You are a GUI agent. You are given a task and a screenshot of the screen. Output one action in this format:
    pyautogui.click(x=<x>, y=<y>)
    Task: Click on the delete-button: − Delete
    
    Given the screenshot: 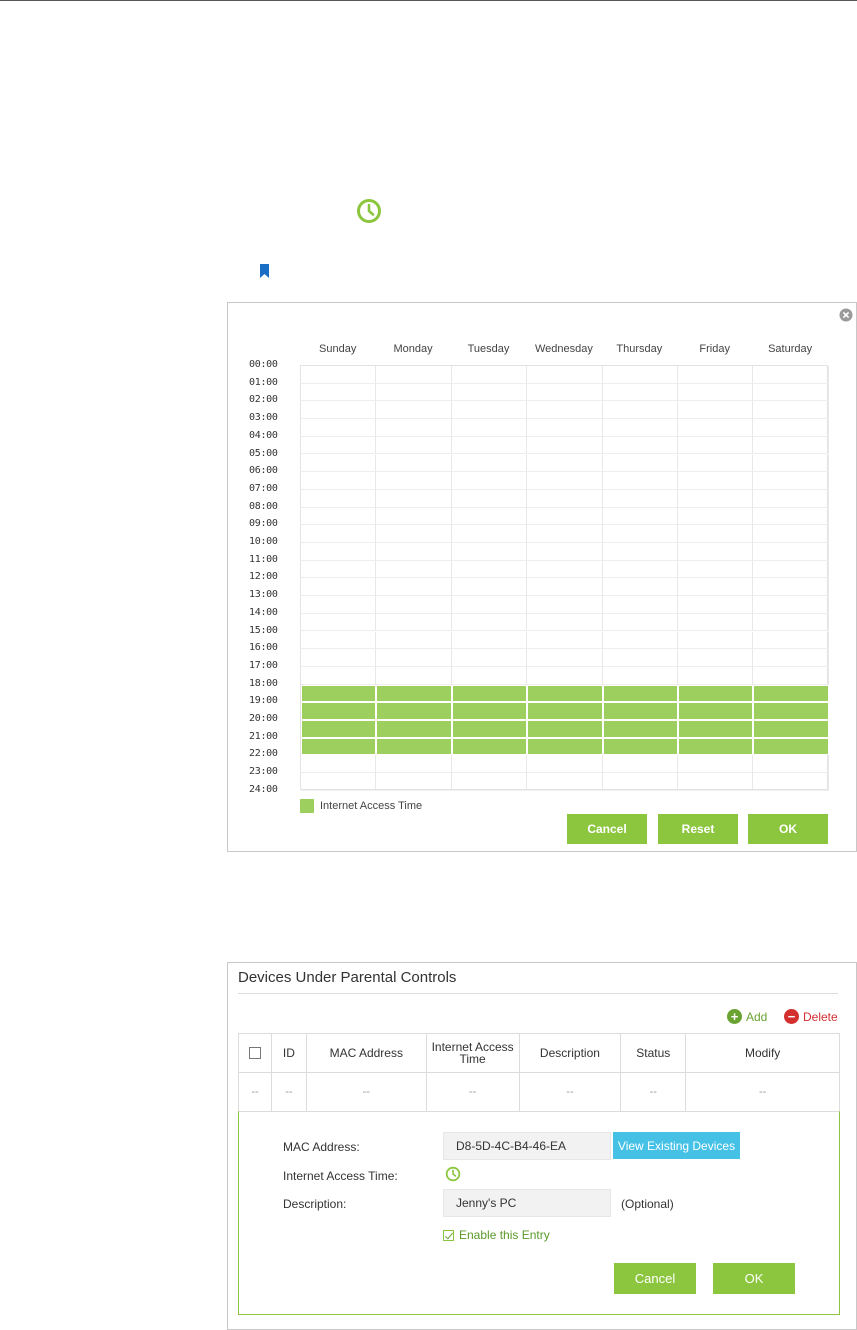 What is the action you would take?
    pyautogui.click(x=811, y=1016)
    